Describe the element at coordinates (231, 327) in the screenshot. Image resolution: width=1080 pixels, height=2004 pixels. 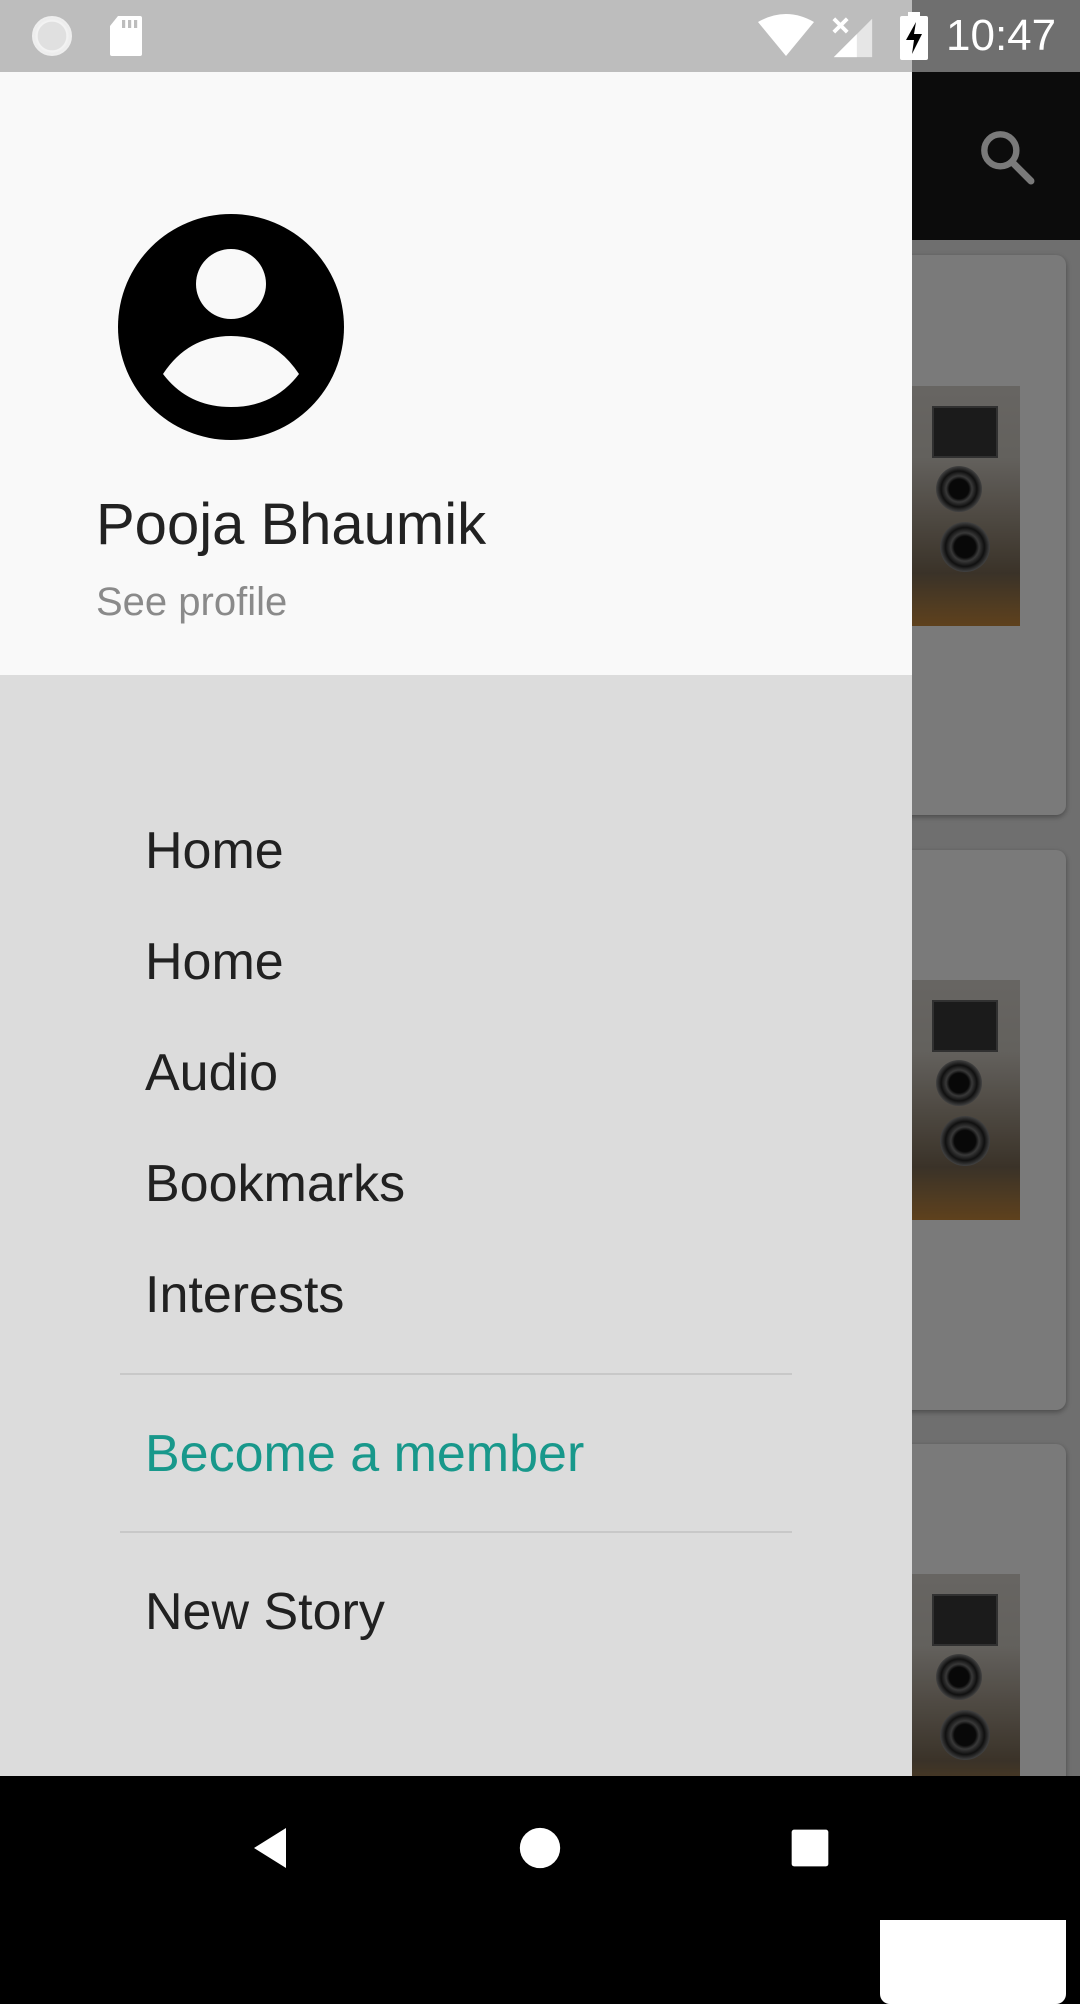
I see `avatar-icon` at that location.